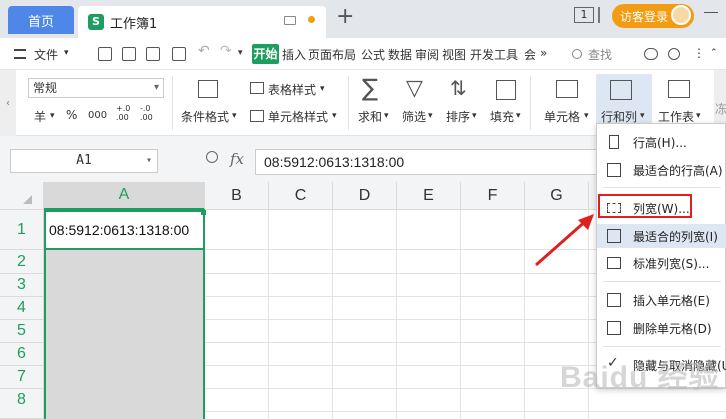 Image resolution: width=726 pixels, height=419 pixels. Describe the element at coordinates (41, 20) in the screenshot. I see `home-tab: 首页` at that location.